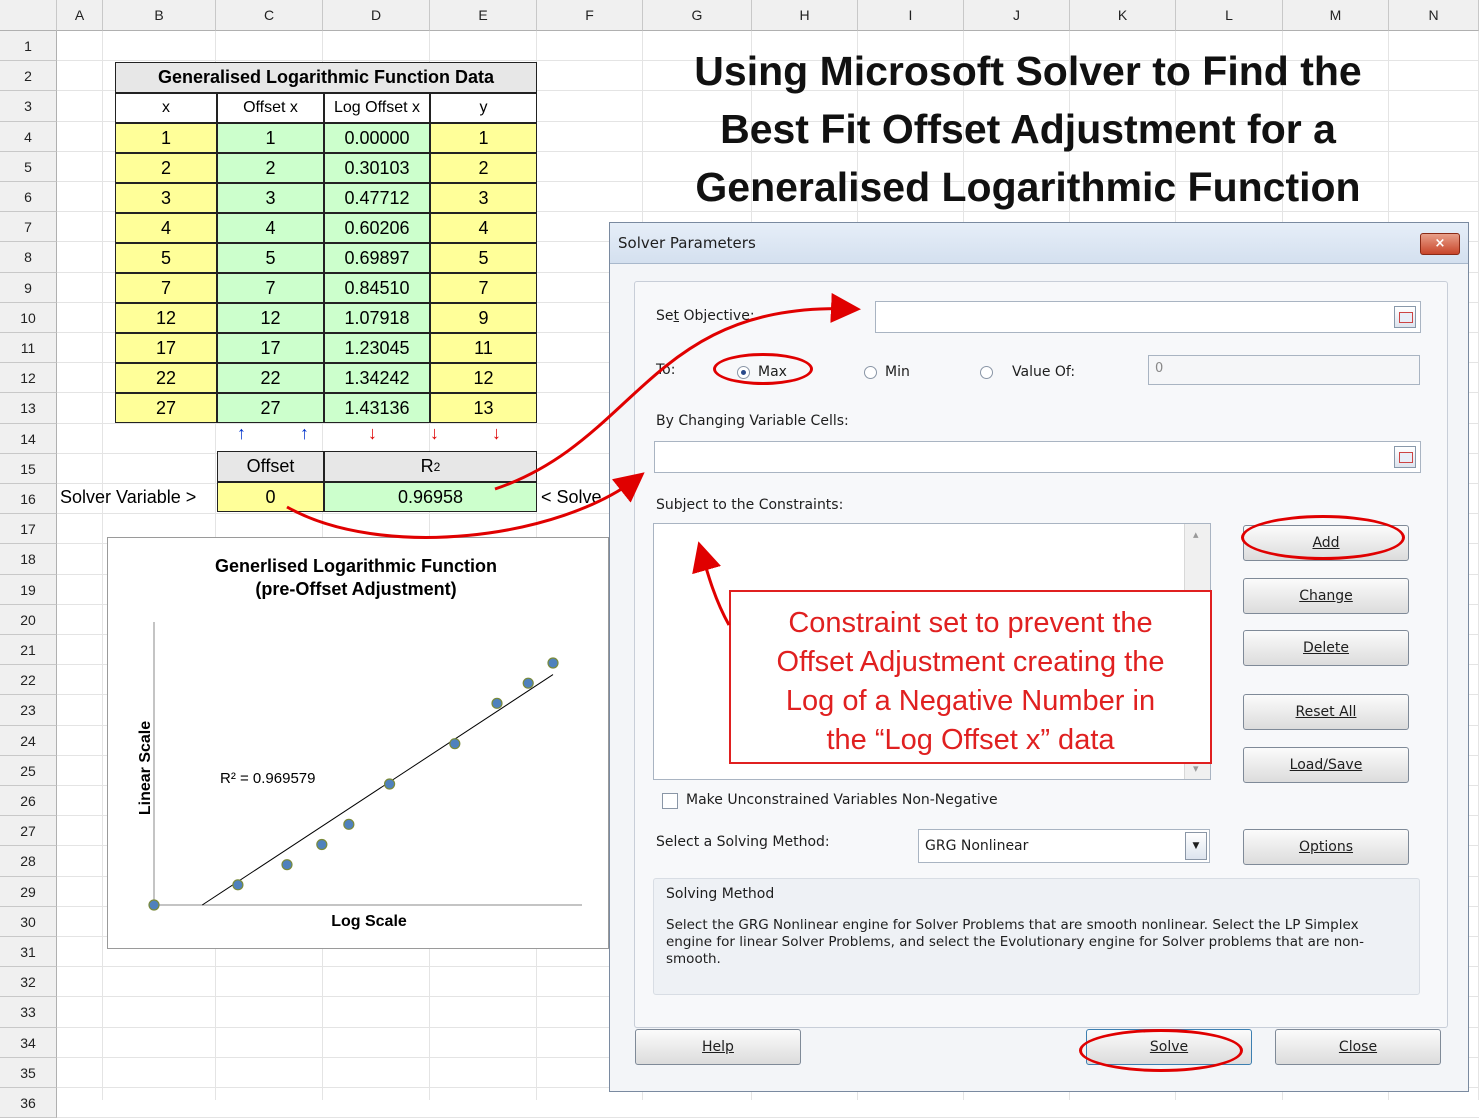  I want to click on column-header-c: C, so click(269, 15).